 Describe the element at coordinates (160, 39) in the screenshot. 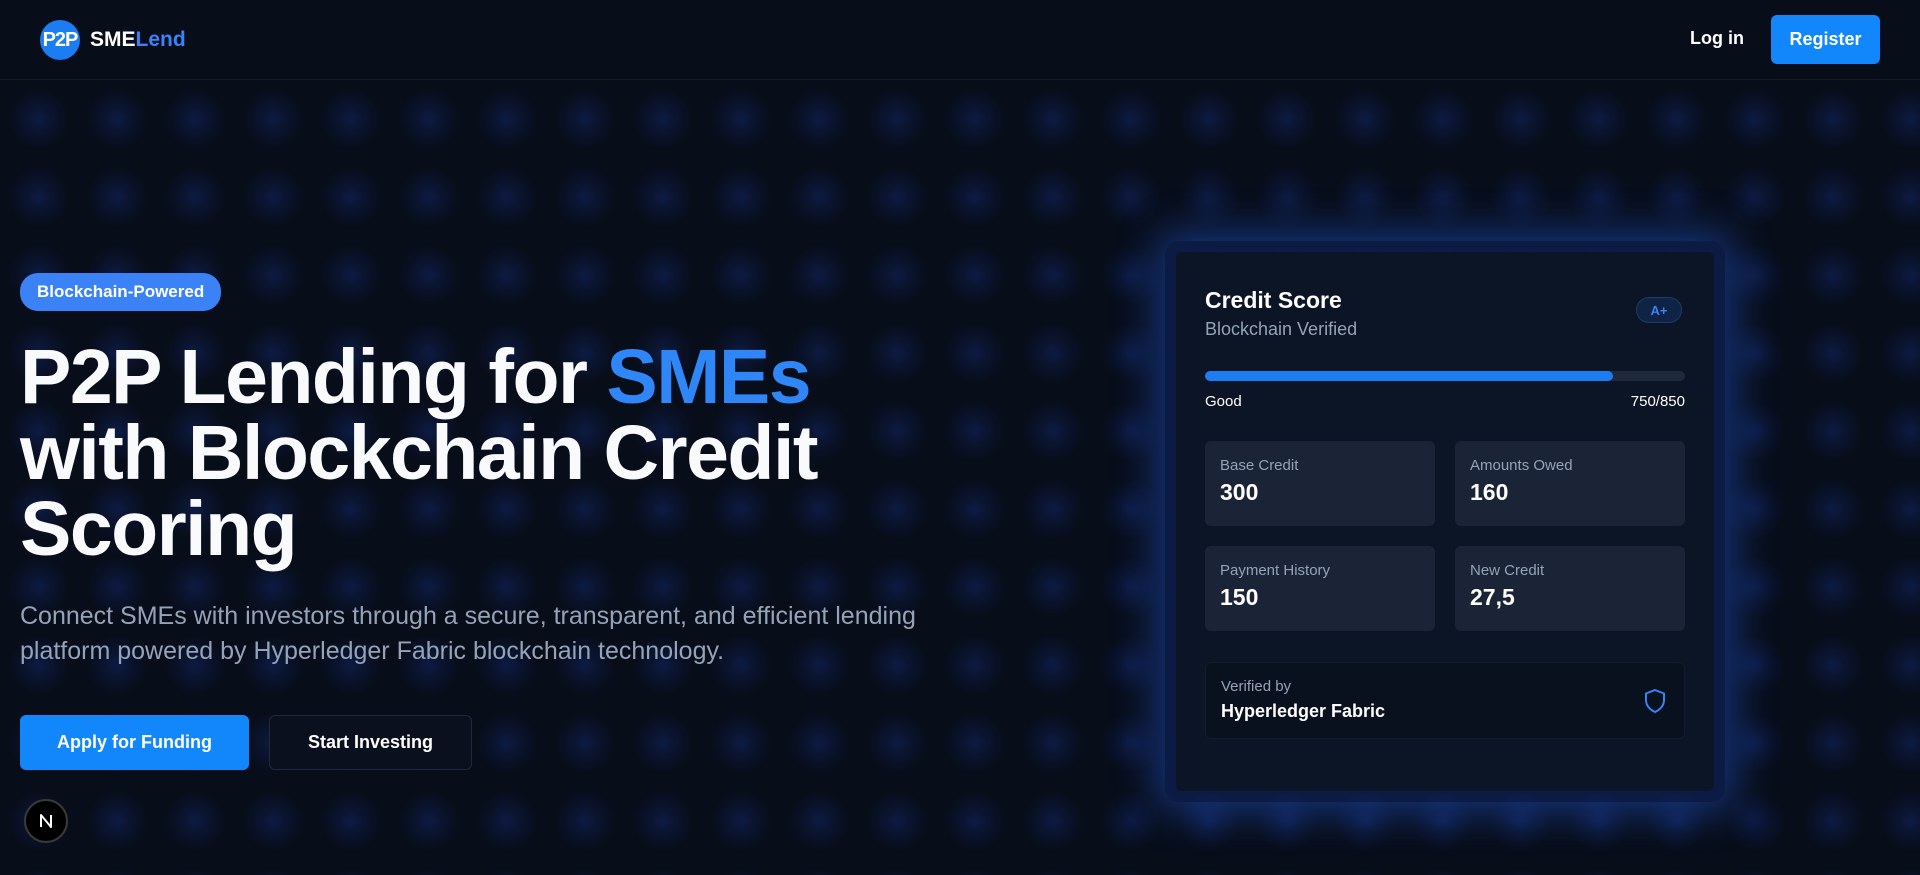

I see `logo-text-lend: Lend` at that location.